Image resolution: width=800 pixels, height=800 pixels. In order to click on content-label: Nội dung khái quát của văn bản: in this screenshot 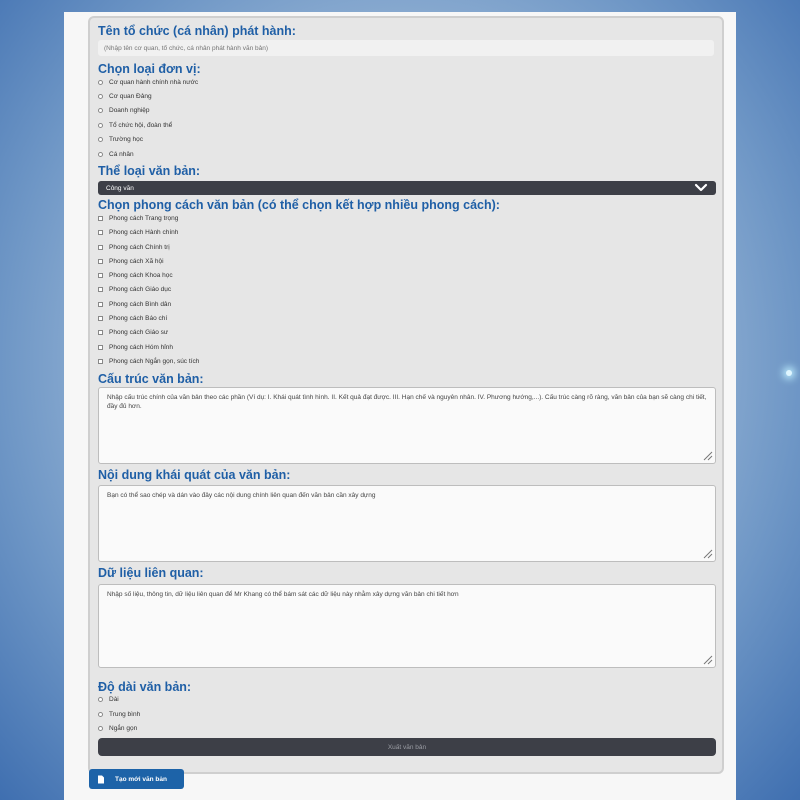, I will do `click(194, 475)`.